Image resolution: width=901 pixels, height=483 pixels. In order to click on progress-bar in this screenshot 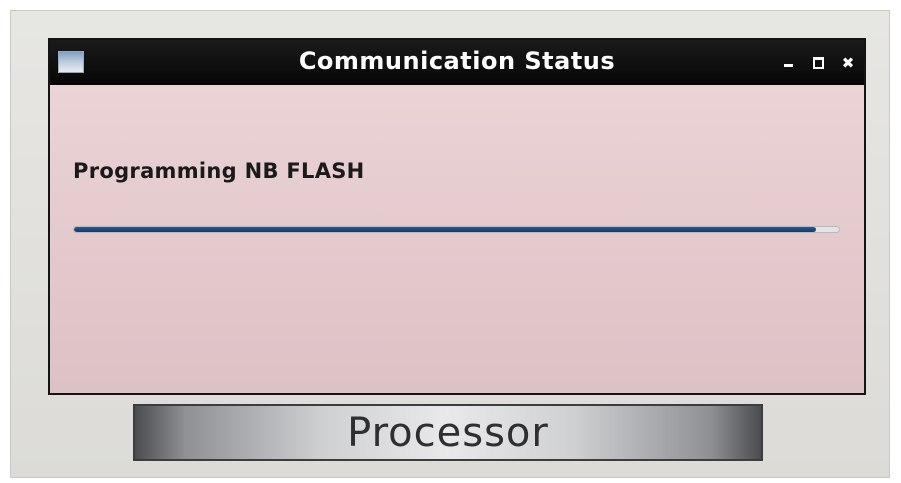, I will do `click(456, 229)`.